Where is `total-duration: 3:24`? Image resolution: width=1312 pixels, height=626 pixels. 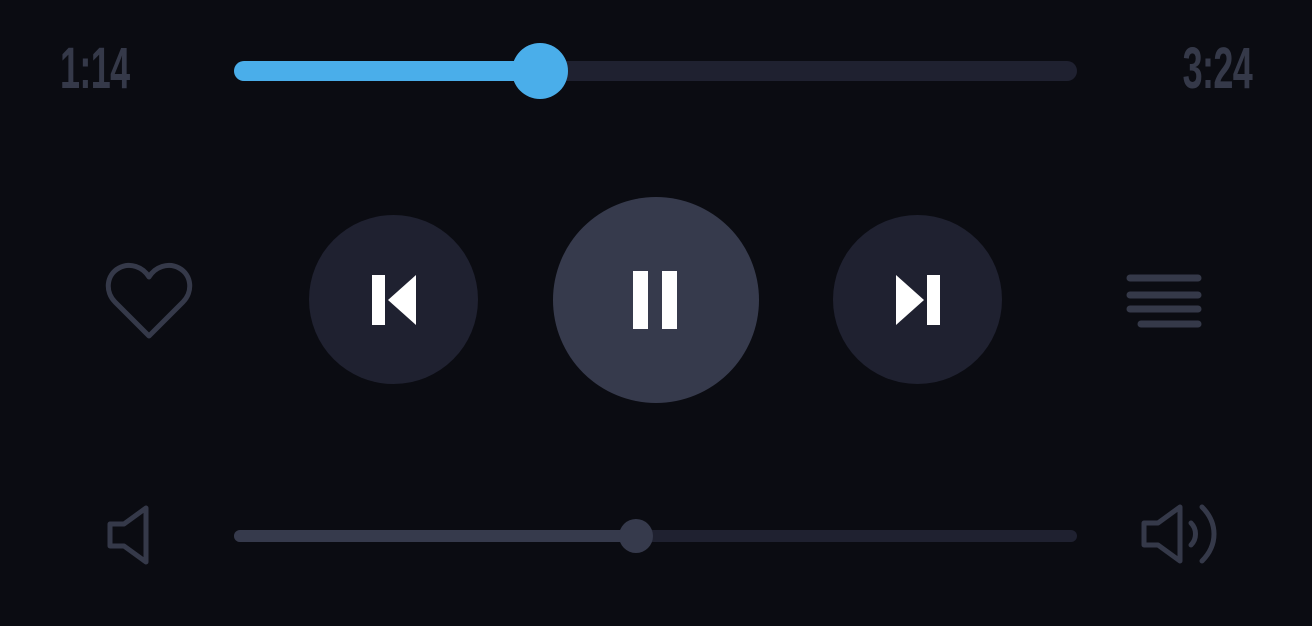
total-duration: 3:24 is located at coordinates (1217, 68).